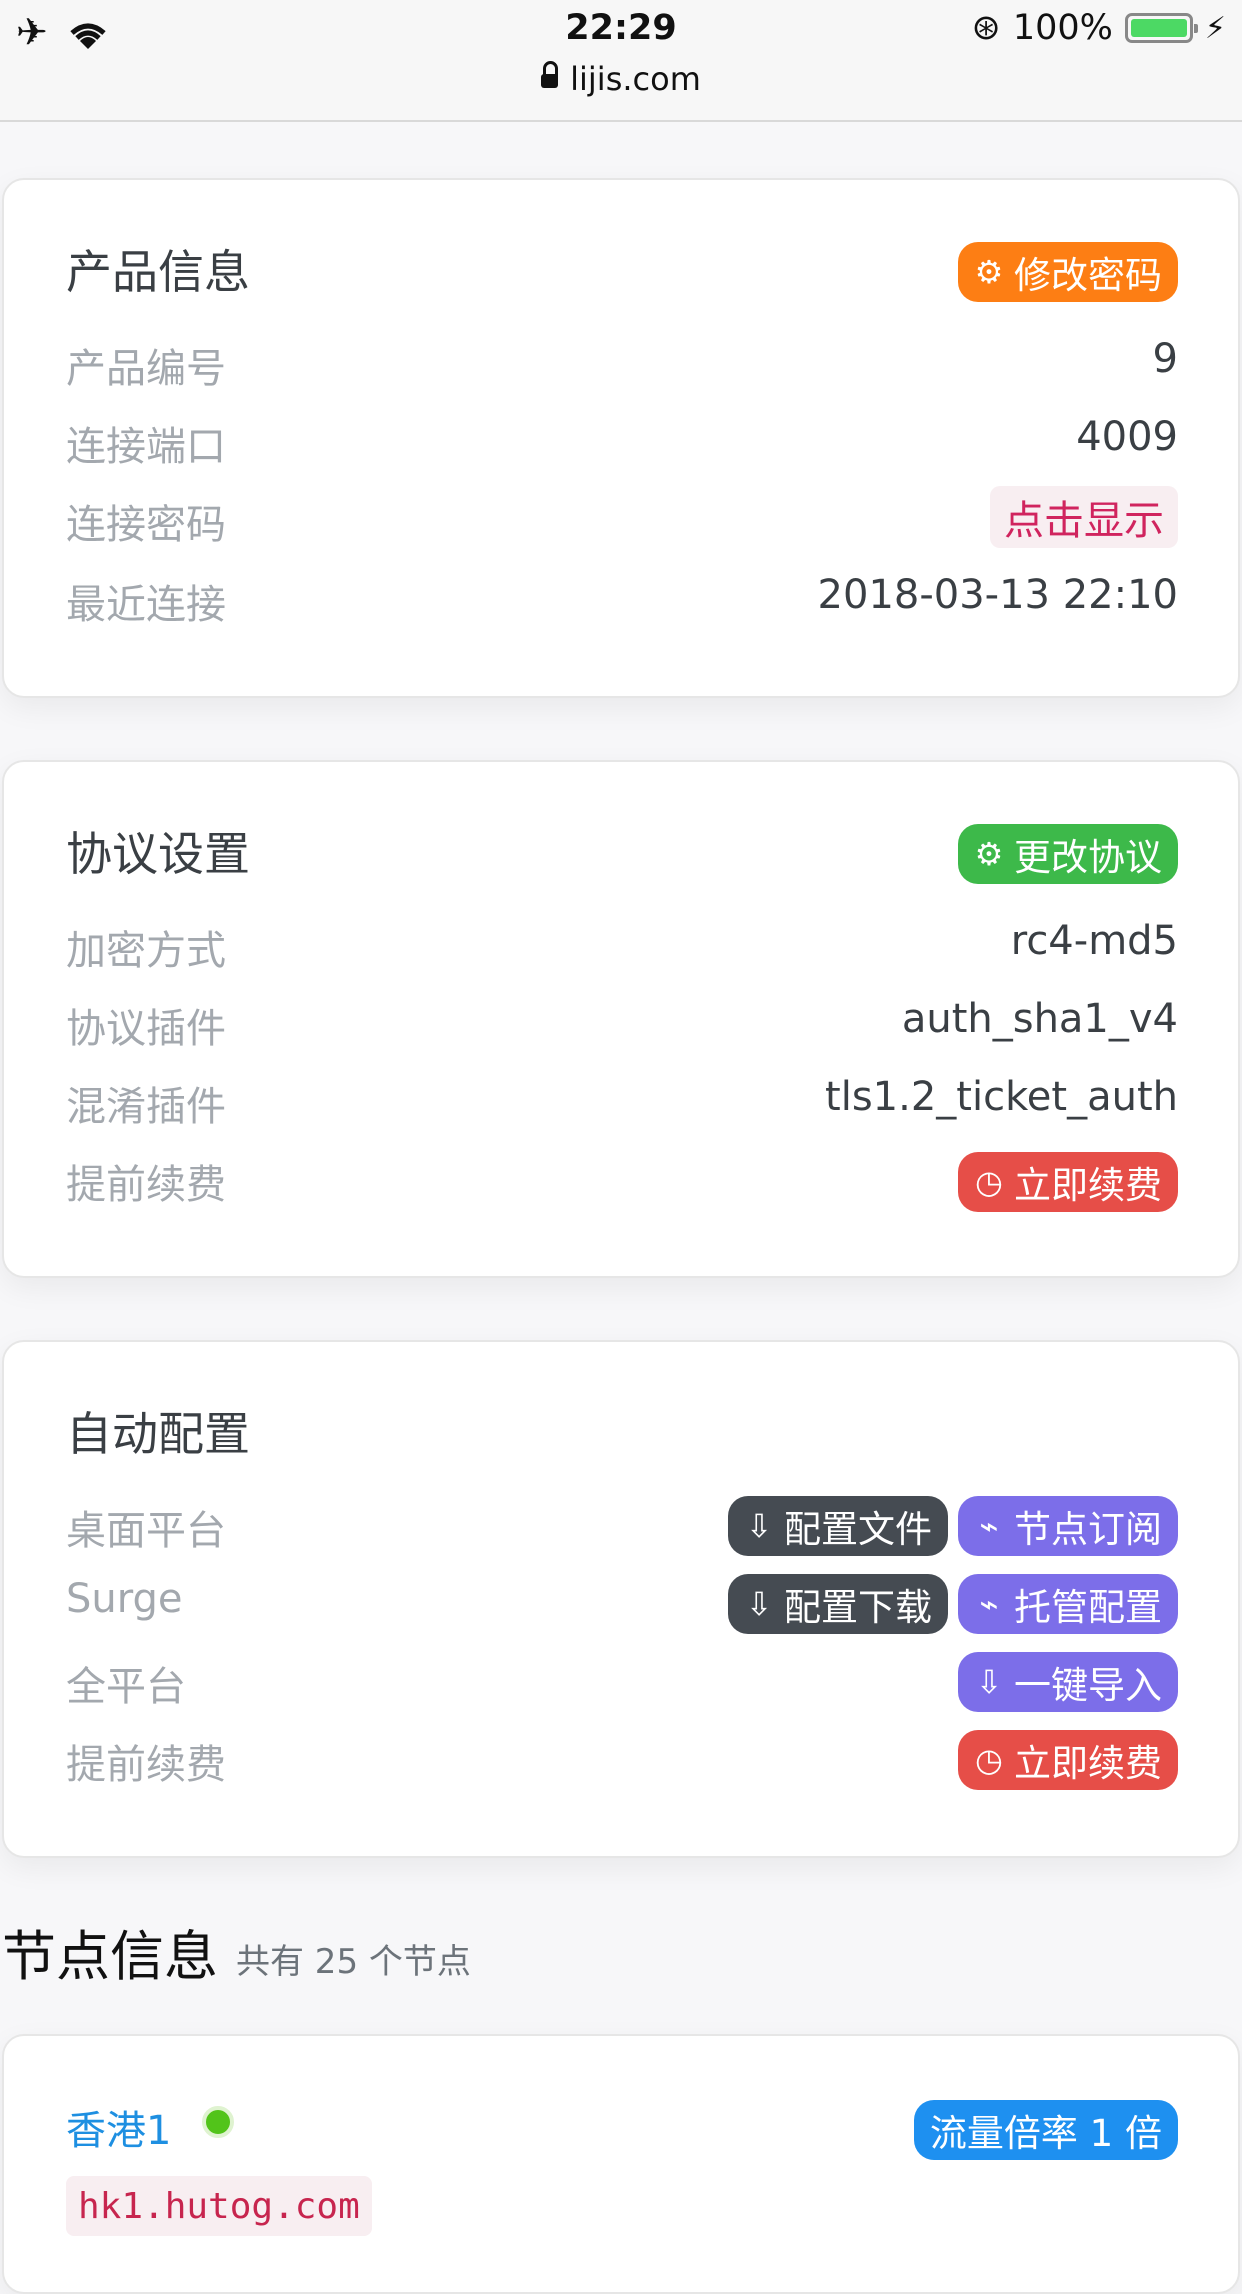 Image resolution: width=1242 pixels, height=2294 pixels. I want to click on address-bar: lijis.com, so click(621, 79).